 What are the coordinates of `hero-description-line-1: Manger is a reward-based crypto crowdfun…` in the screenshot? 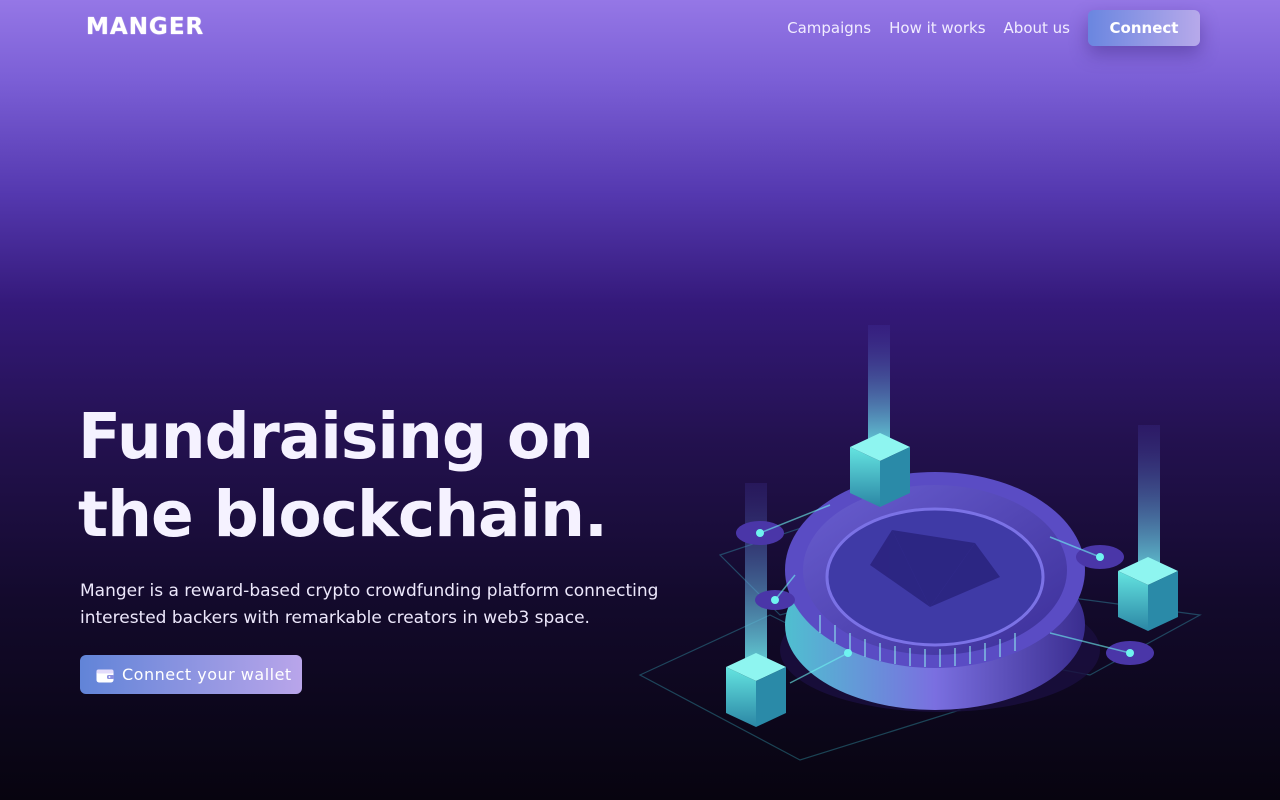 It's located at (369, 591).